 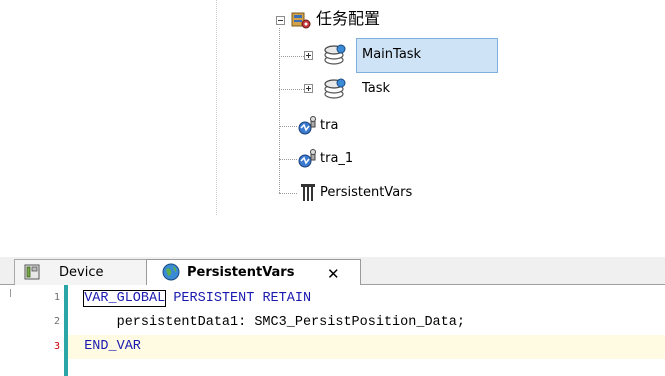 What do you see at coordinates (366, 347) in the screenshot?
I see `code-line-3: END_VAR` at bounding box center [366, 347].